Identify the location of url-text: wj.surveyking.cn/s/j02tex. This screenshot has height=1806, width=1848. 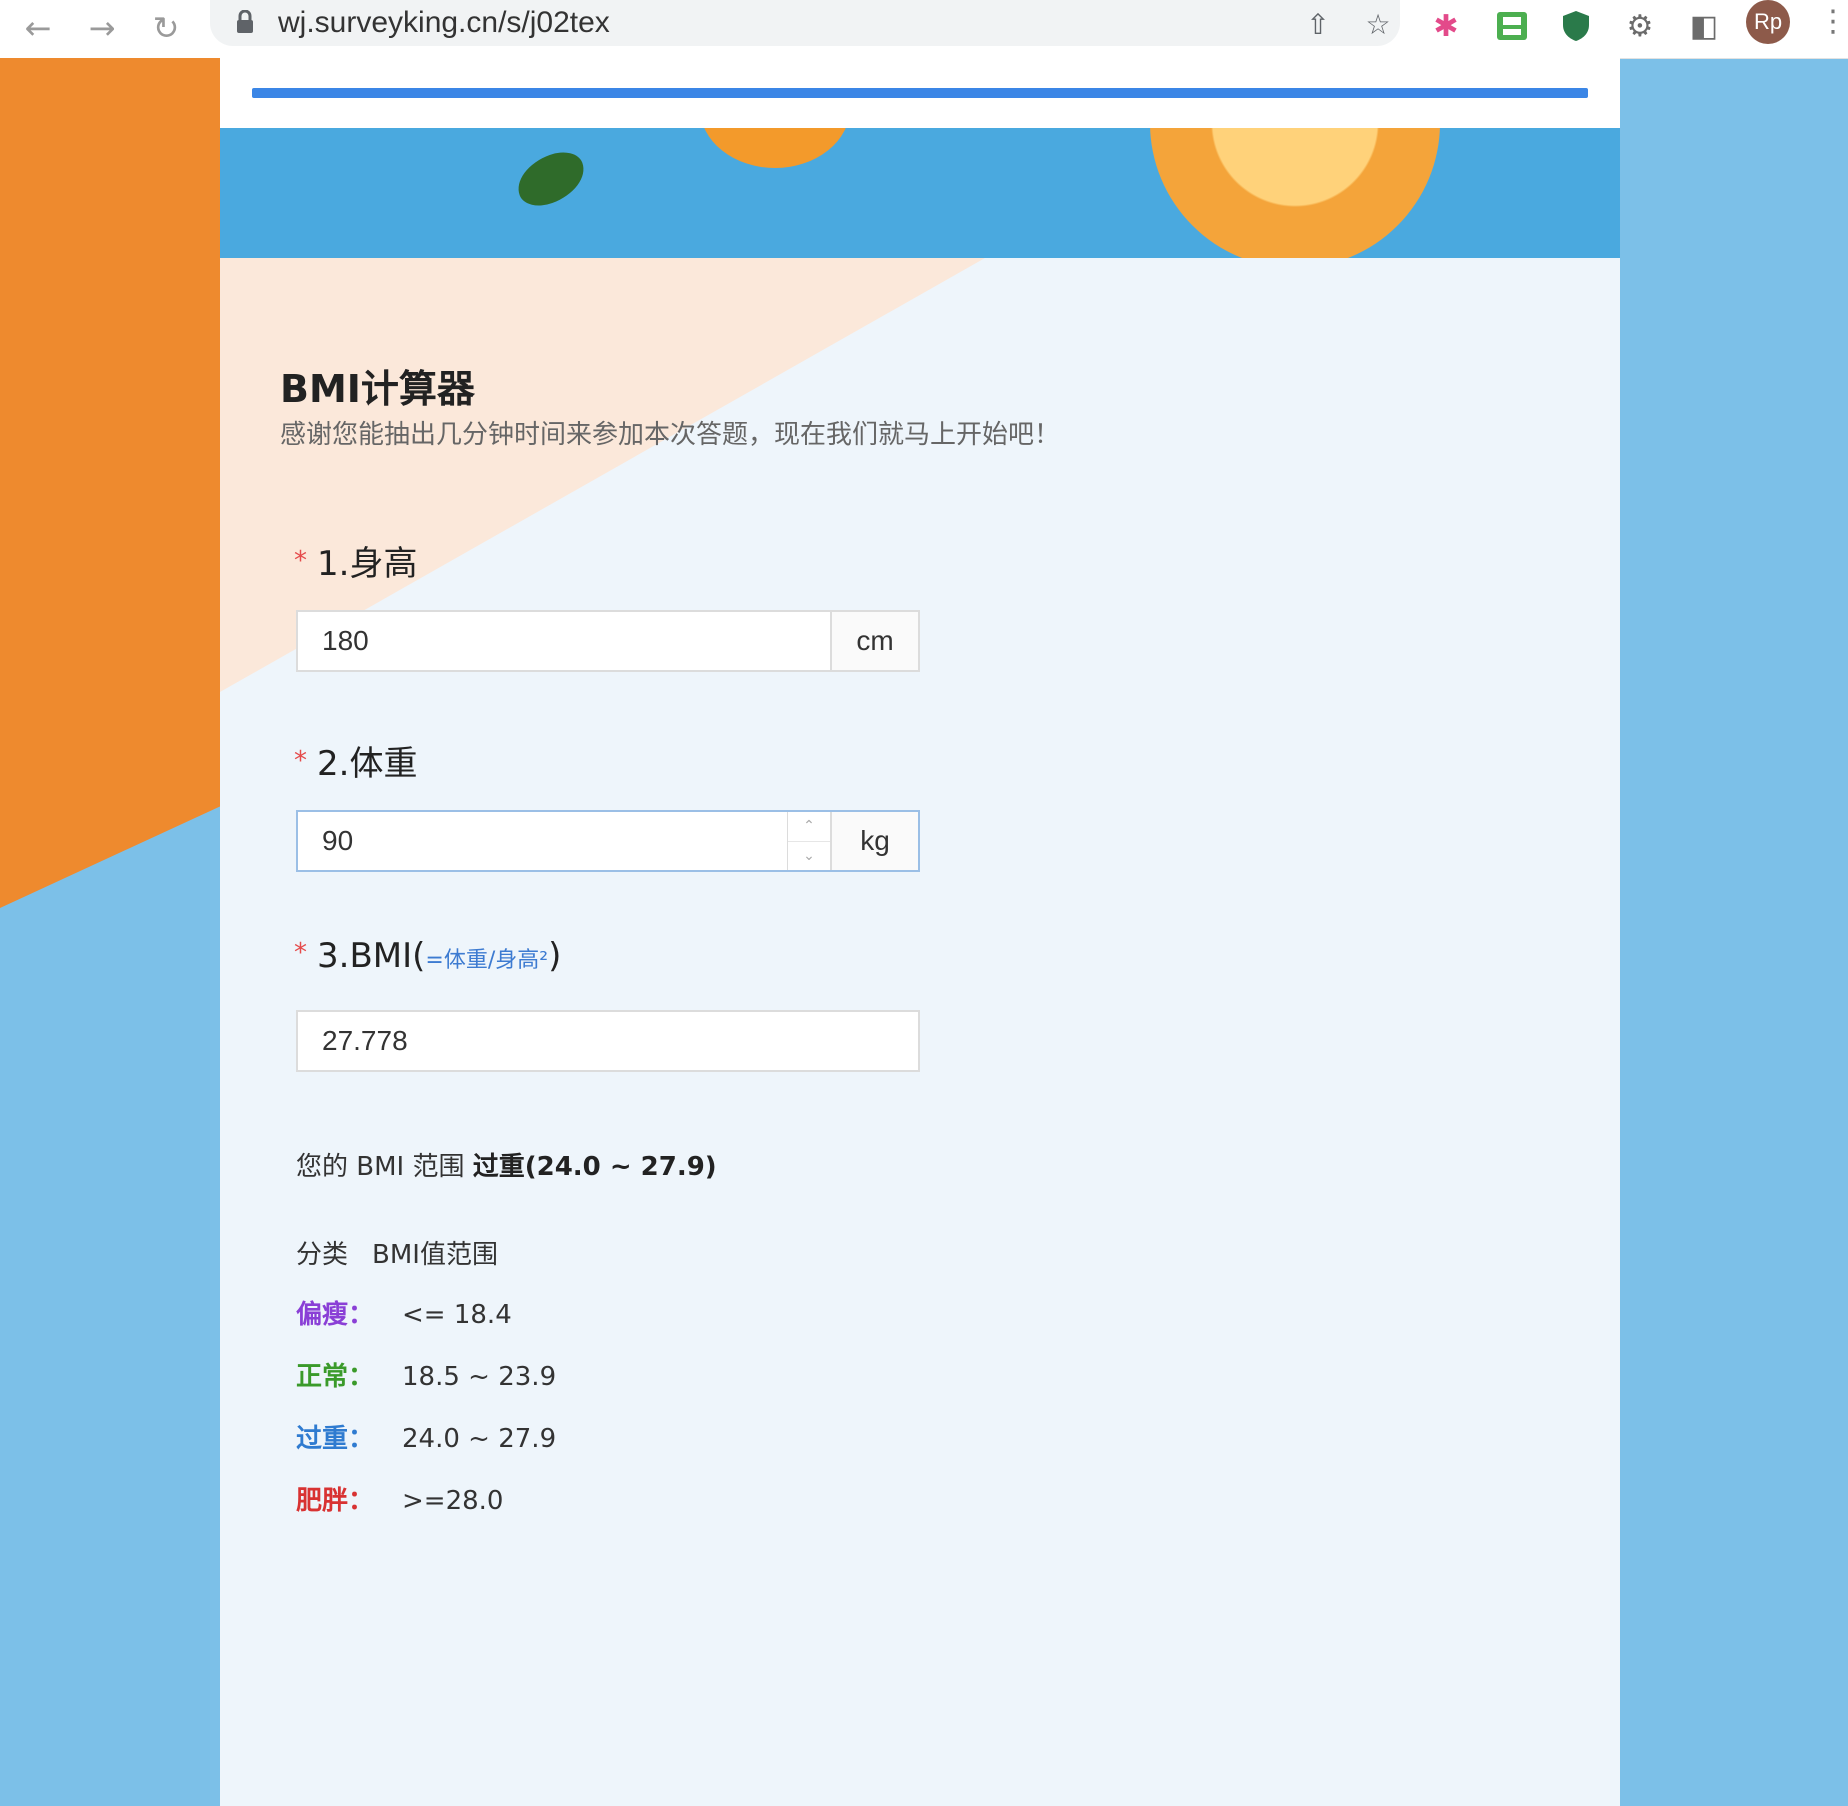
(444, 23).